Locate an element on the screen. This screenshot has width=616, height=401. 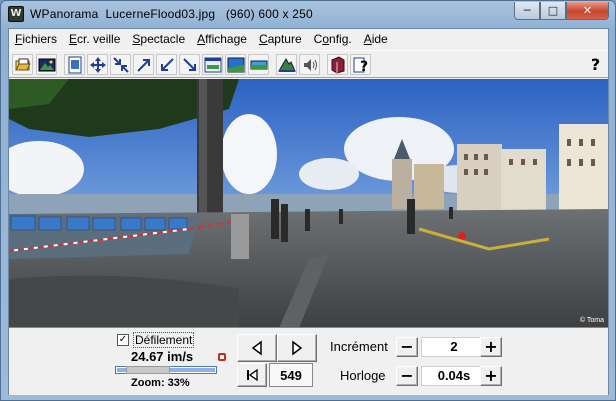
menu-label: ffichage is located at coordinates (226, 39).